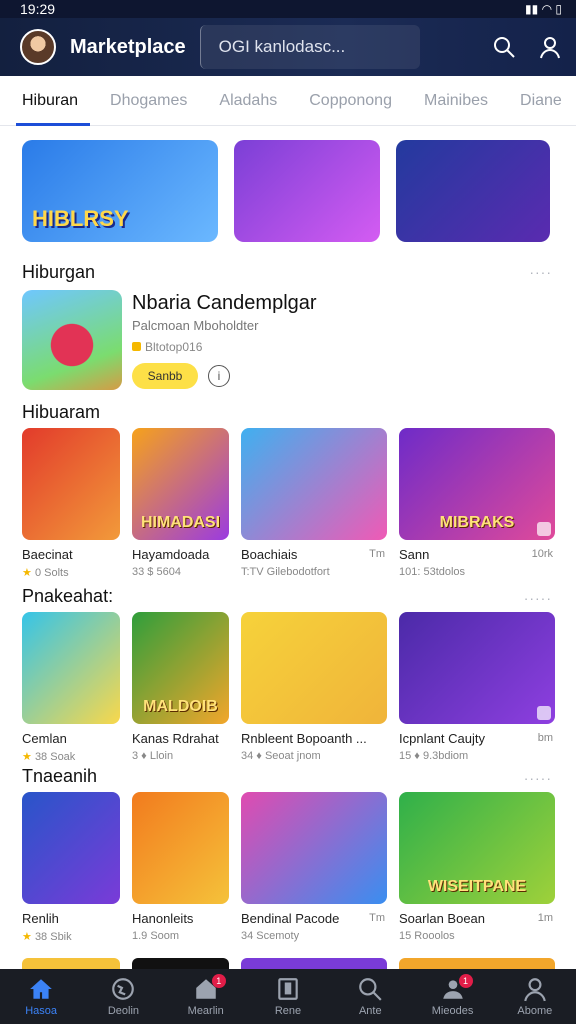  What do you see at coordinates (477, 484) in the screenshot?
I see `app-thumbnail: MIBRAKS` at bounding box center [477, 484].